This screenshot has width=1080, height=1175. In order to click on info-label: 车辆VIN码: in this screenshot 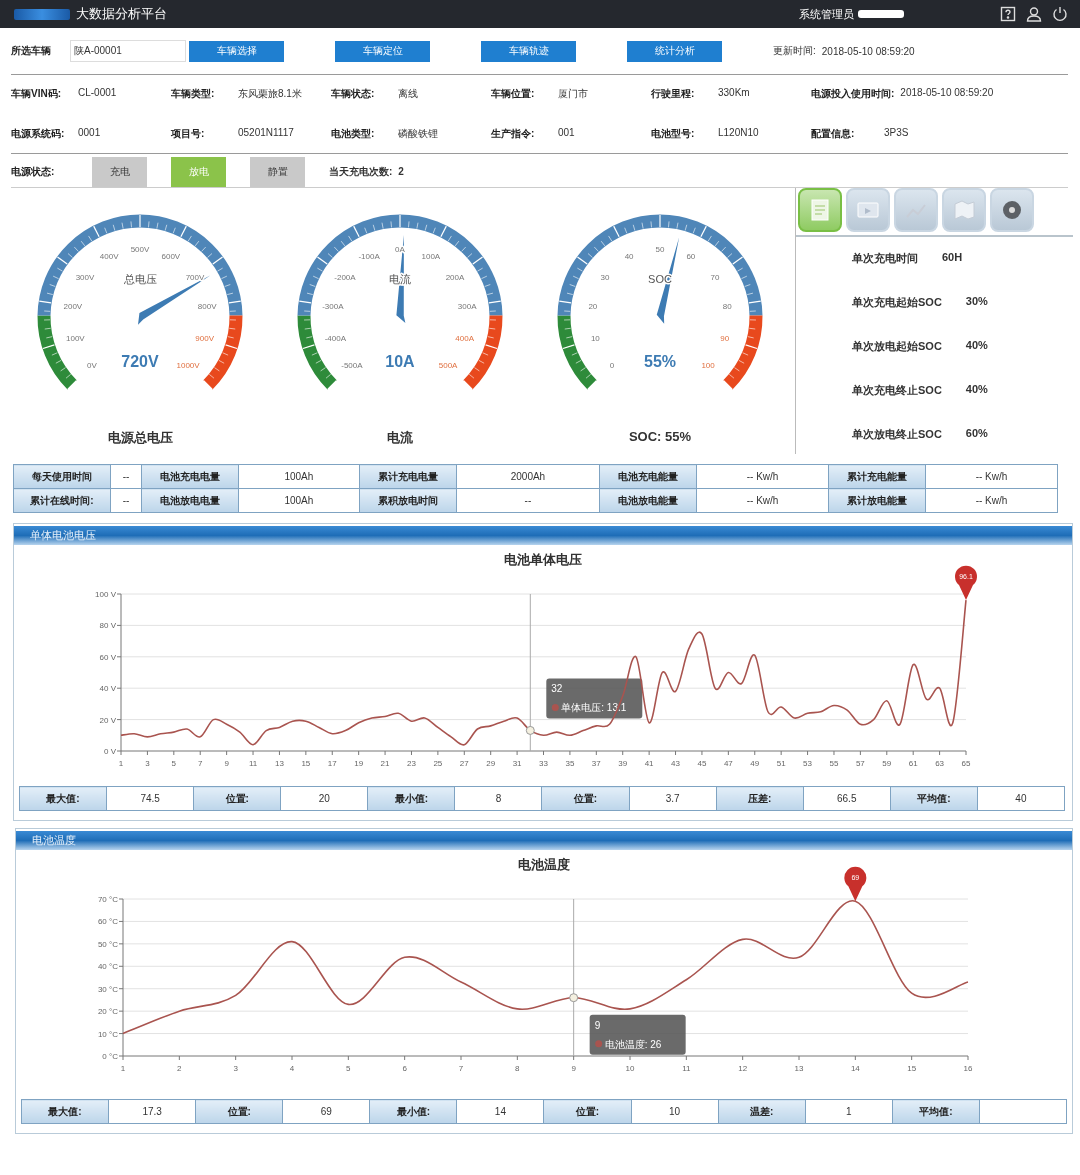, I will do `click(36, 94)`.